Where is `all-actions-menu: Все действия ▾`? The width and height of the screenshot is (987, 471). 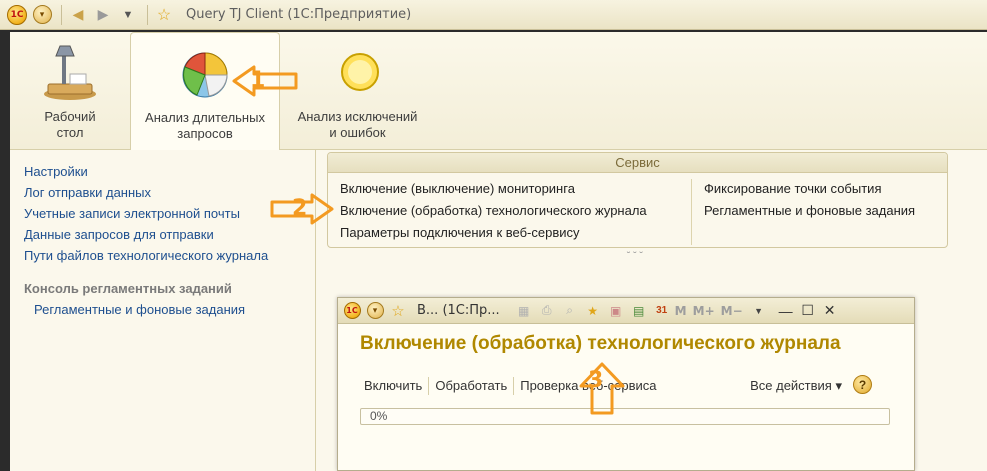
all-actions-menu: Все действия ▾ is located at coordinates (796, 386).